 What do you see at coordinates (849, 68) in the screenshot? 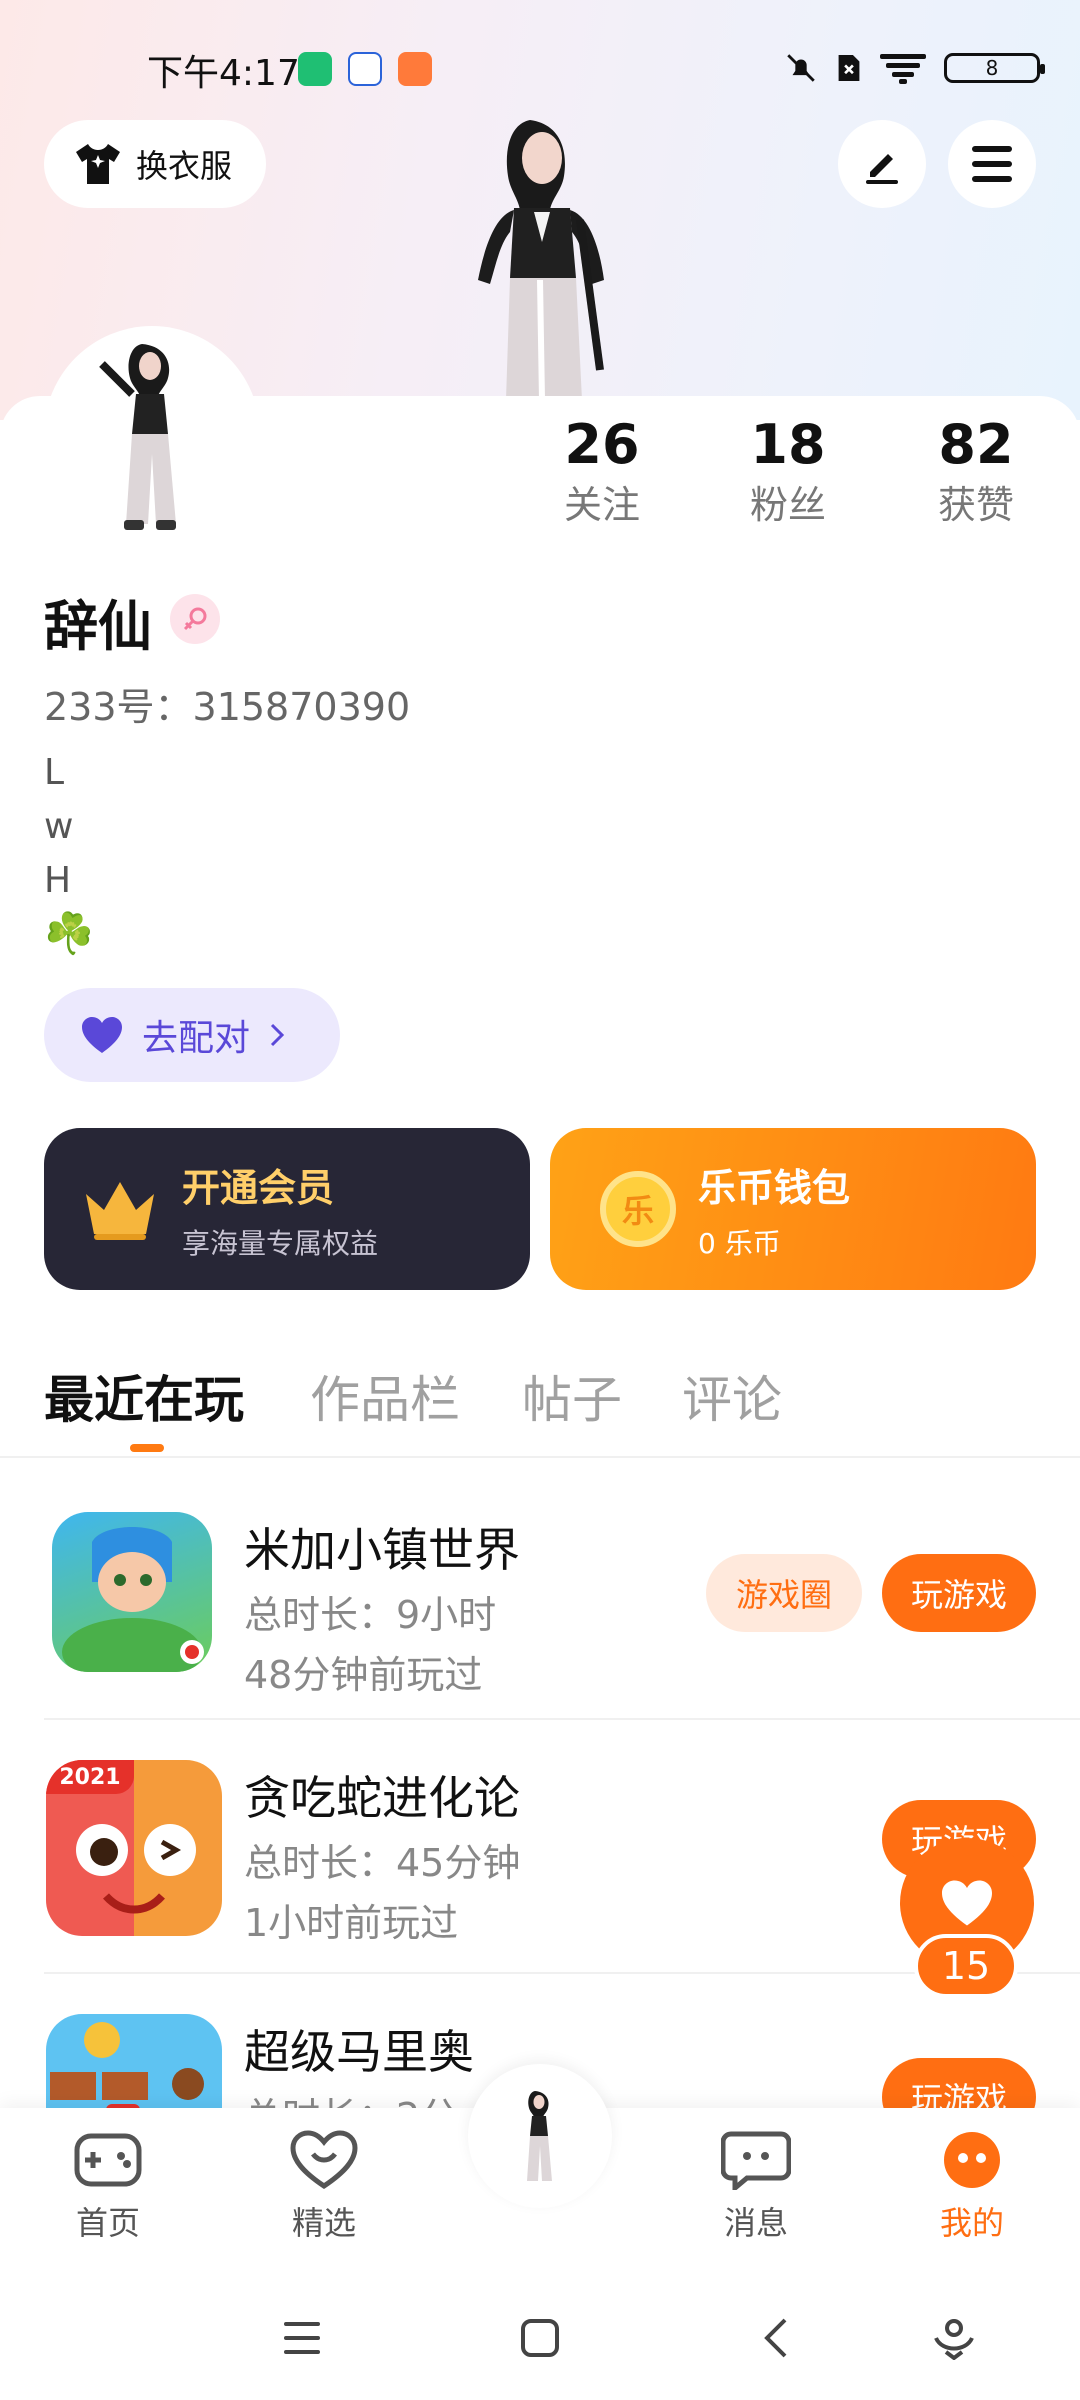
I see `sim-icon` at bounding box center [849, 68].